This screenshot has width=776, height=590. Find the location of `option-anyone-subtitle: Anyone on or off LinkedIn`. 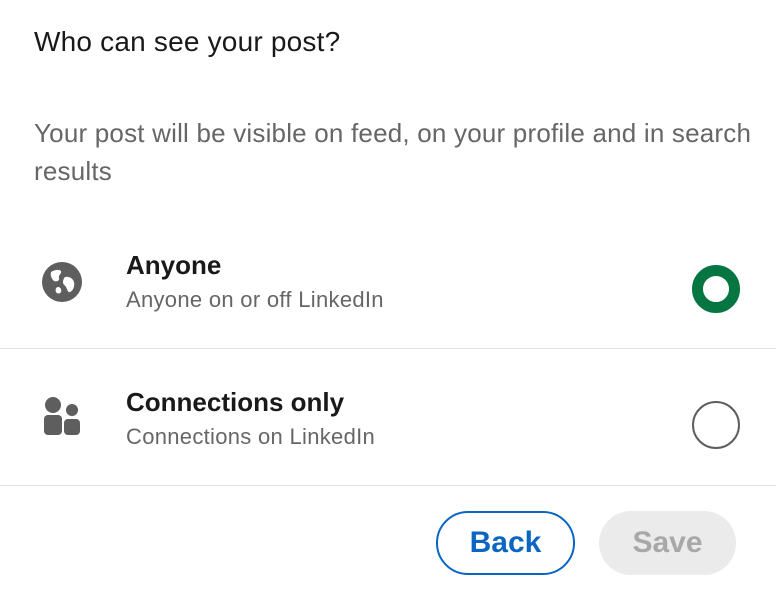

option-anyone-subtitle: Anyone on or off LinkedIn is located at coordinates (255, 299).